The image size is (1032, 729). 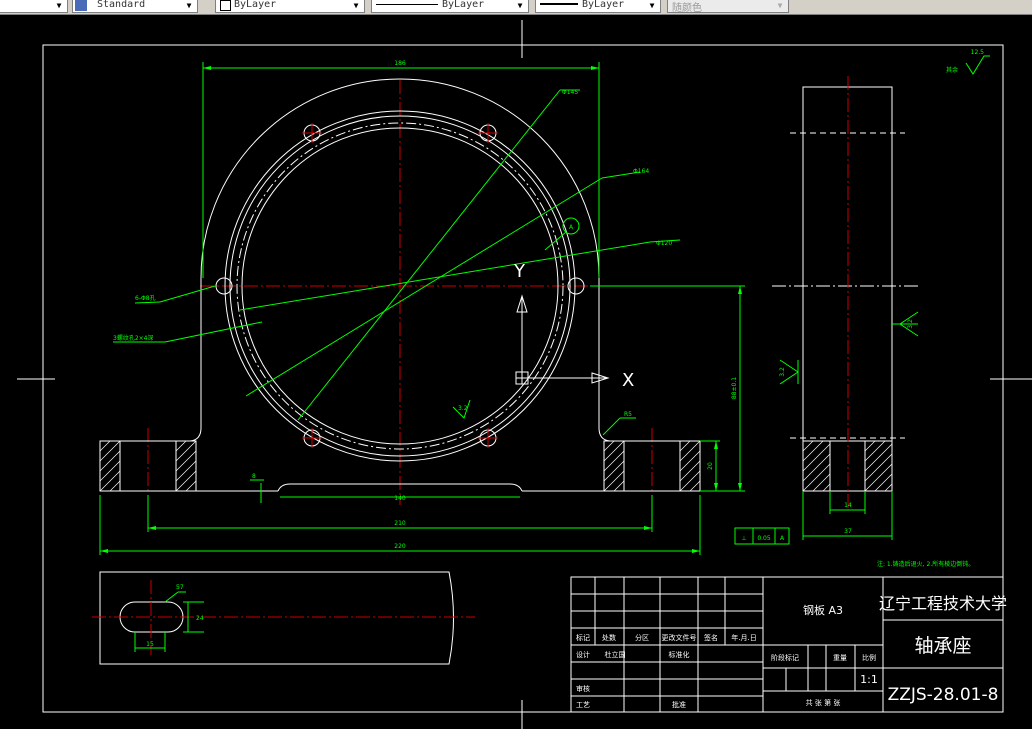 What do you see at coordinates (400, 63) in the screenshot?
I see `dim-top-width: 186` at bounding box center [400, 63].